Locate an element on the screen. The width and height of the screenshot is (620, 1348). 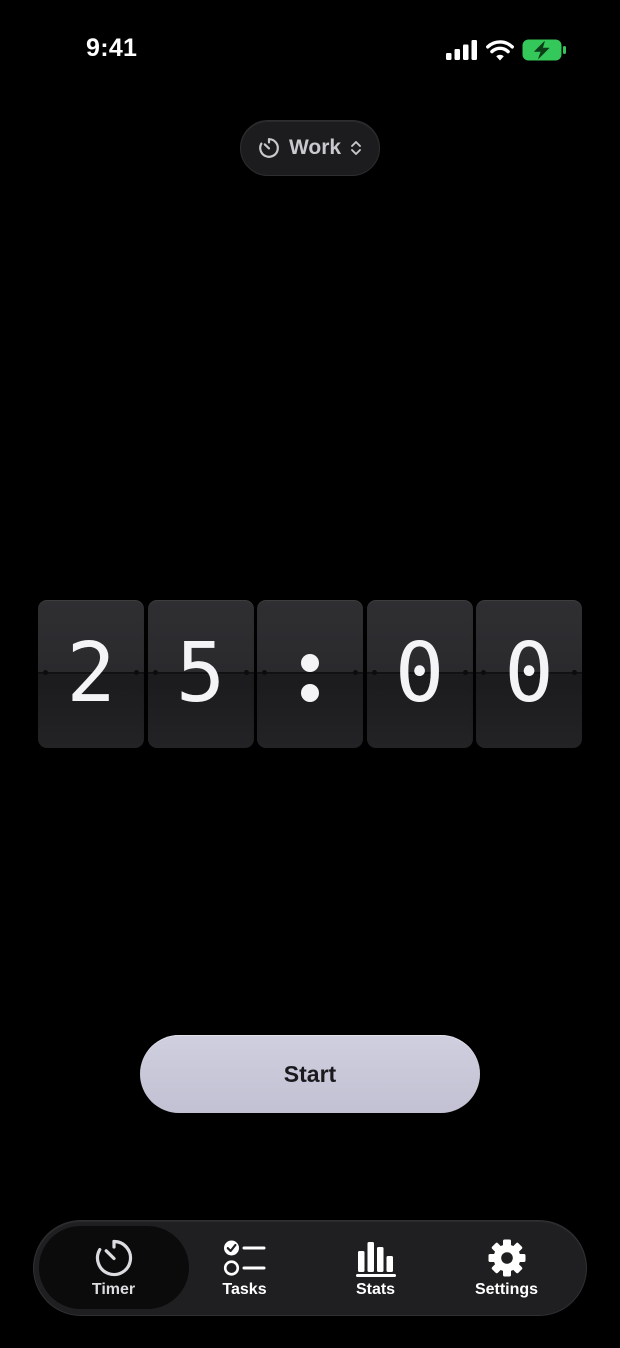
flip-card-seconds-ones: 0 is located at coordinates (529, 674).